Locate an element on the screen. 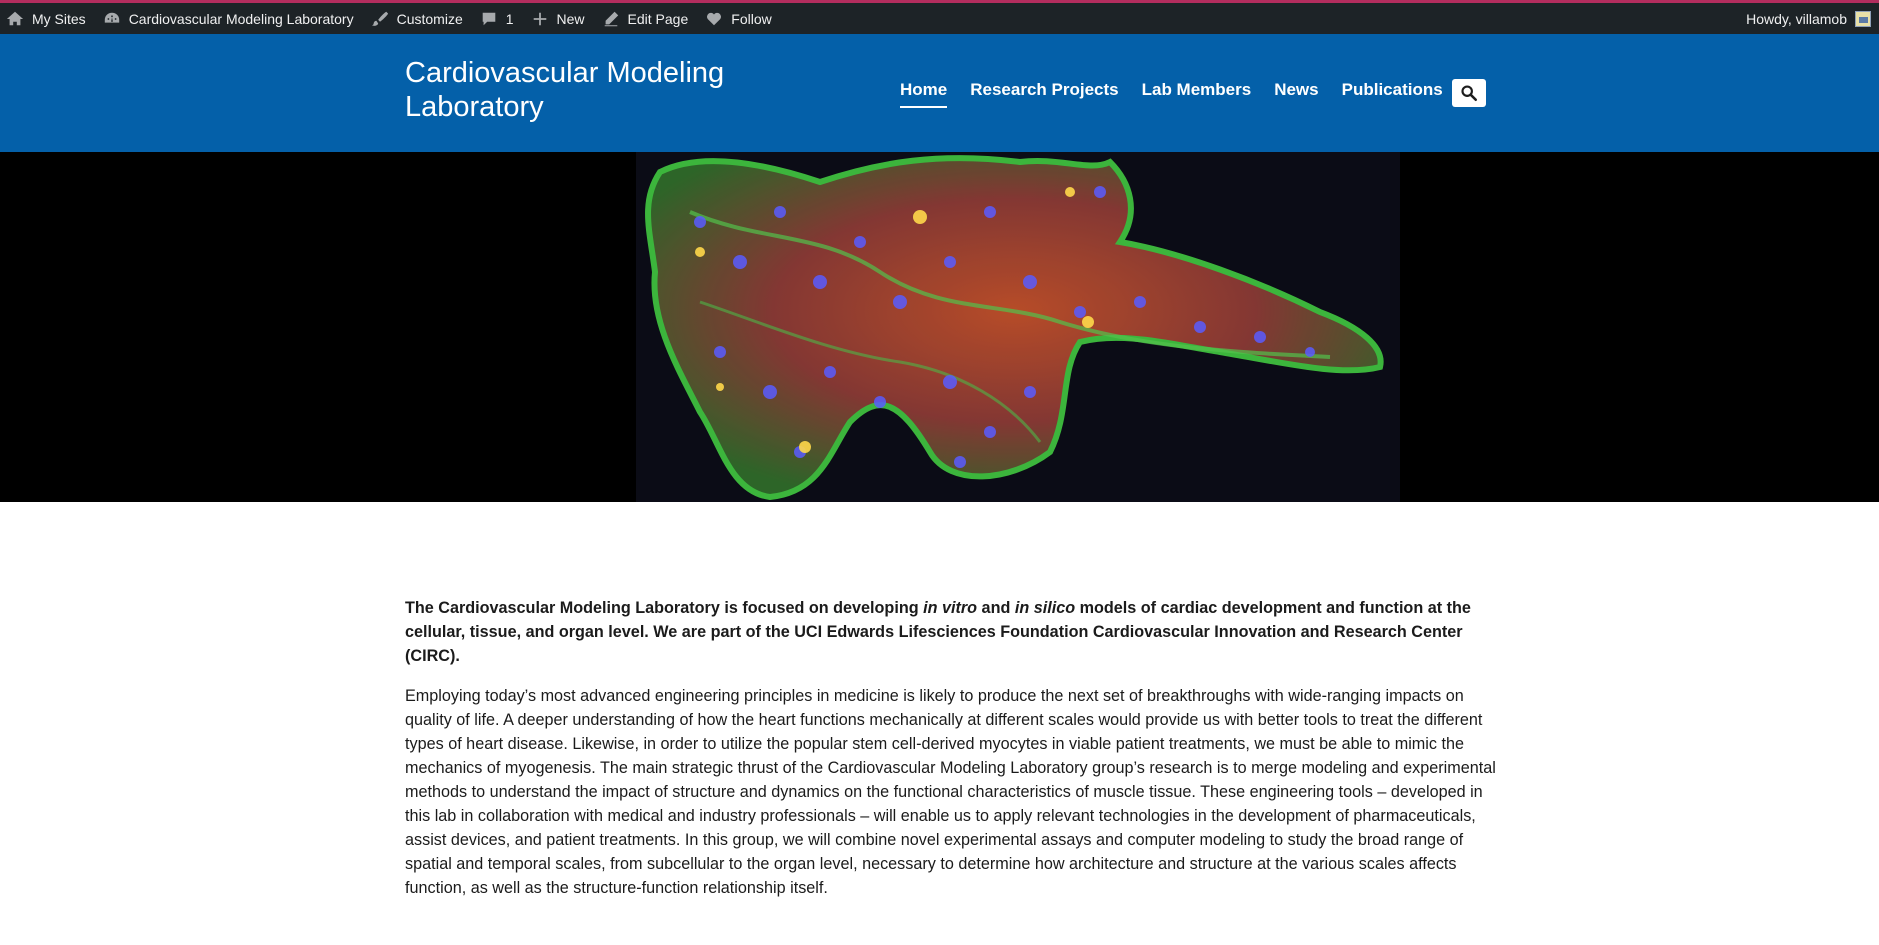 This screenshot has height=945, width=1879. site-title: Cardiovascular Modeling Laboratory is located at coordinates (585, 90).